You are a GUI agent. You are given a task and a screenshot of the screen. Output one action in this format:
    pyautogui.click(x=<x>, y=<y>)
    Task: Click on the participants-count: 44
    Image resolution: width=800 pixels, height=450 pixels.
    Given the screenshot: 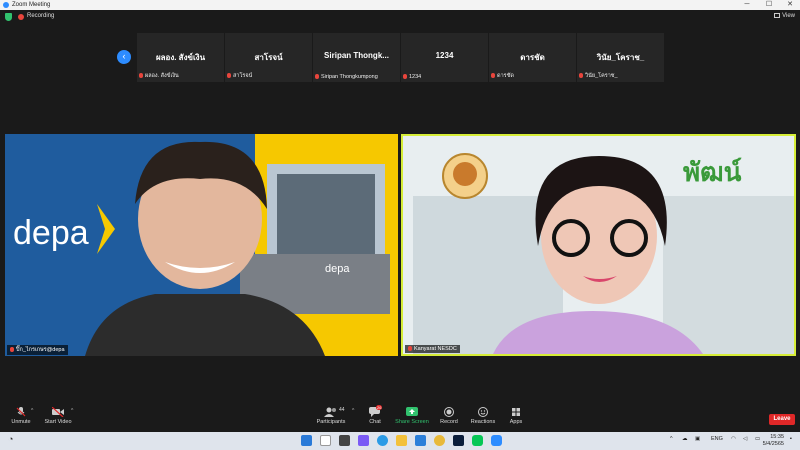 What is the action you would take?
    pyautogui.click(x=342, y=410)
    